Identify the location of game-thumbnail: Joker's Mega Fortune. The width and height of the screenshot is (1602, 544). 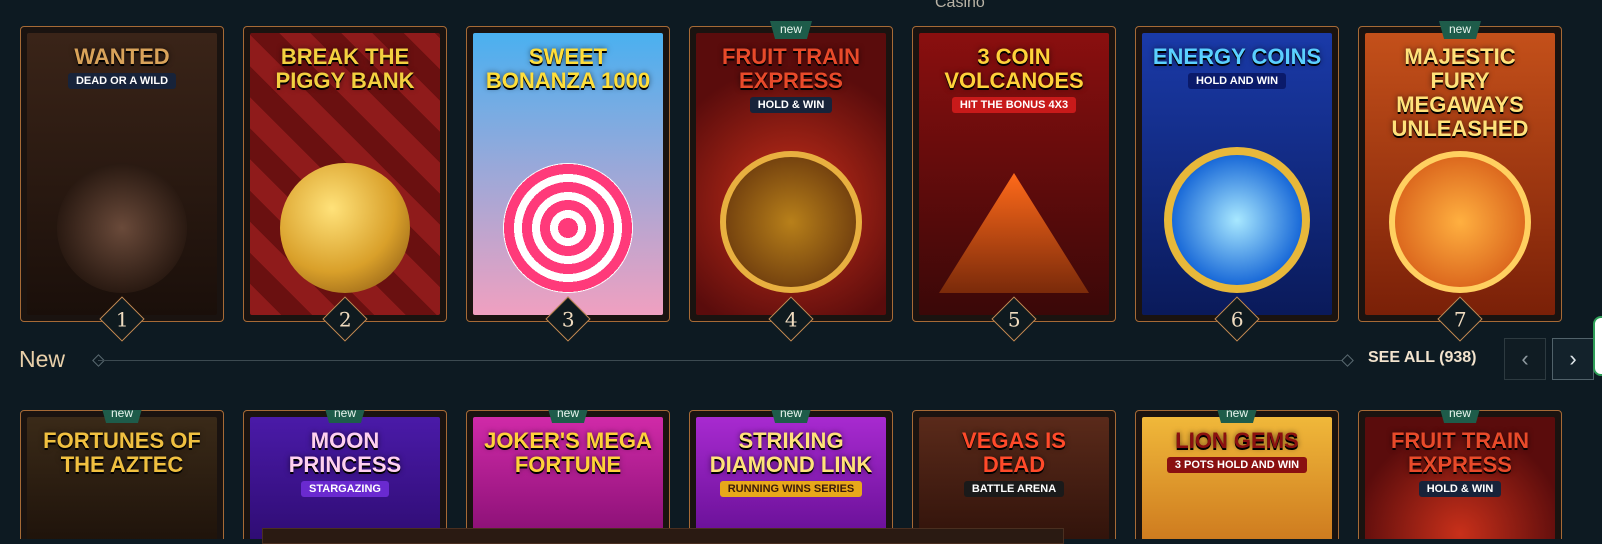
(568, 478).